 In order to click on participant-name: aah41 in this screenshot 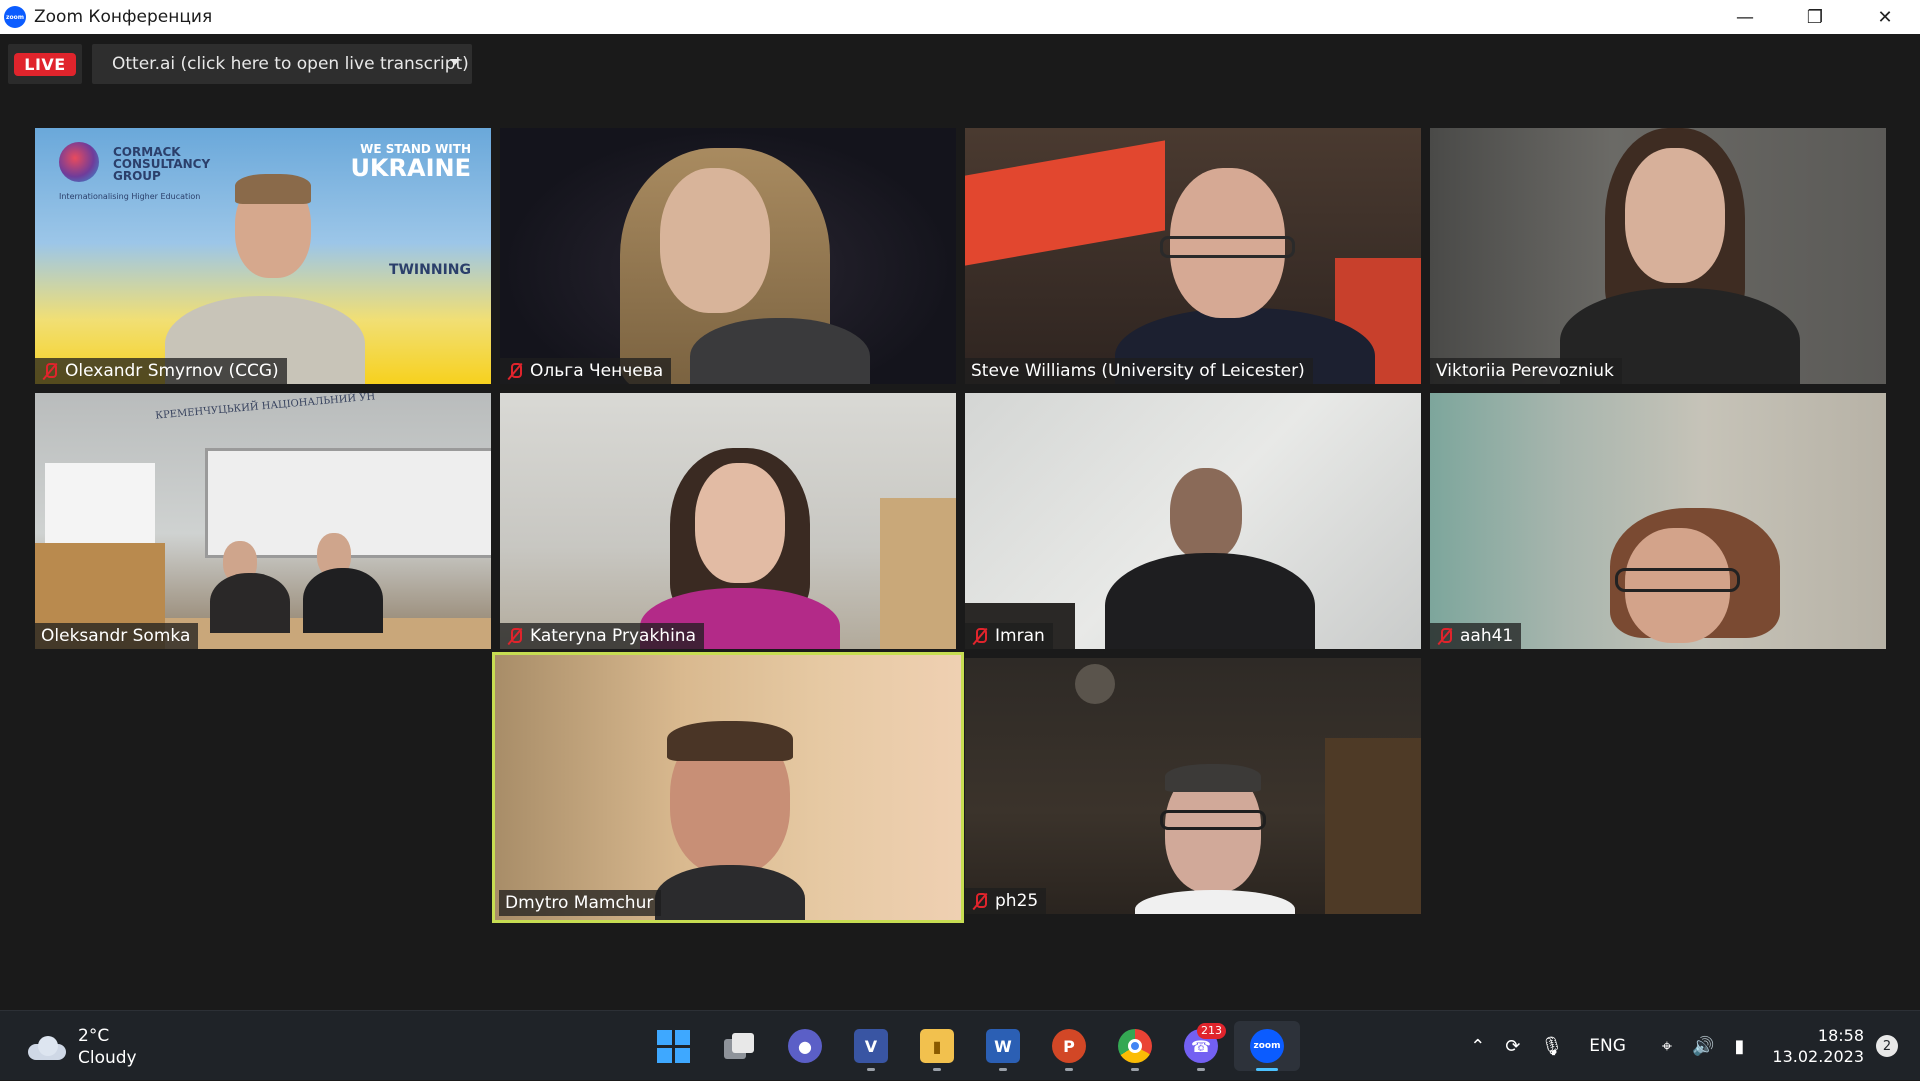, I will do `click(1487, 636)`.